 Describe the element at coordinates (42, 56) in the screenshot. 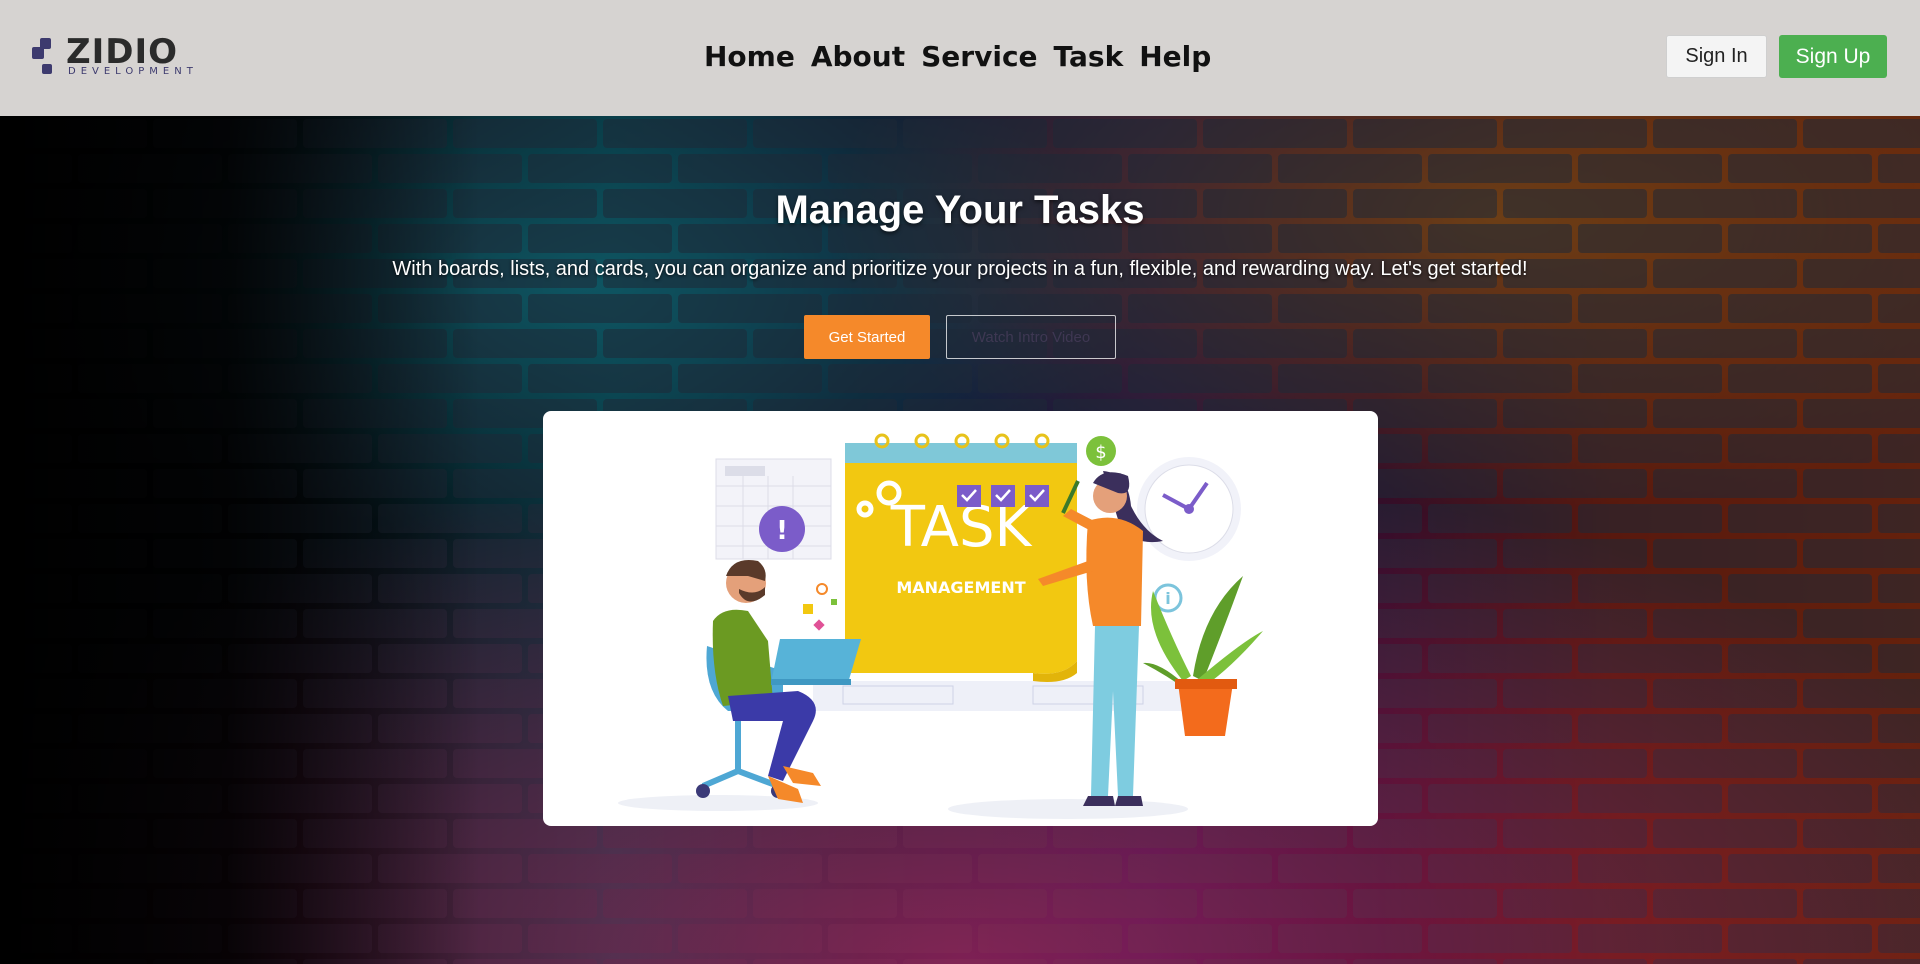

I see `zidio-logo-mark-icon` at that location.